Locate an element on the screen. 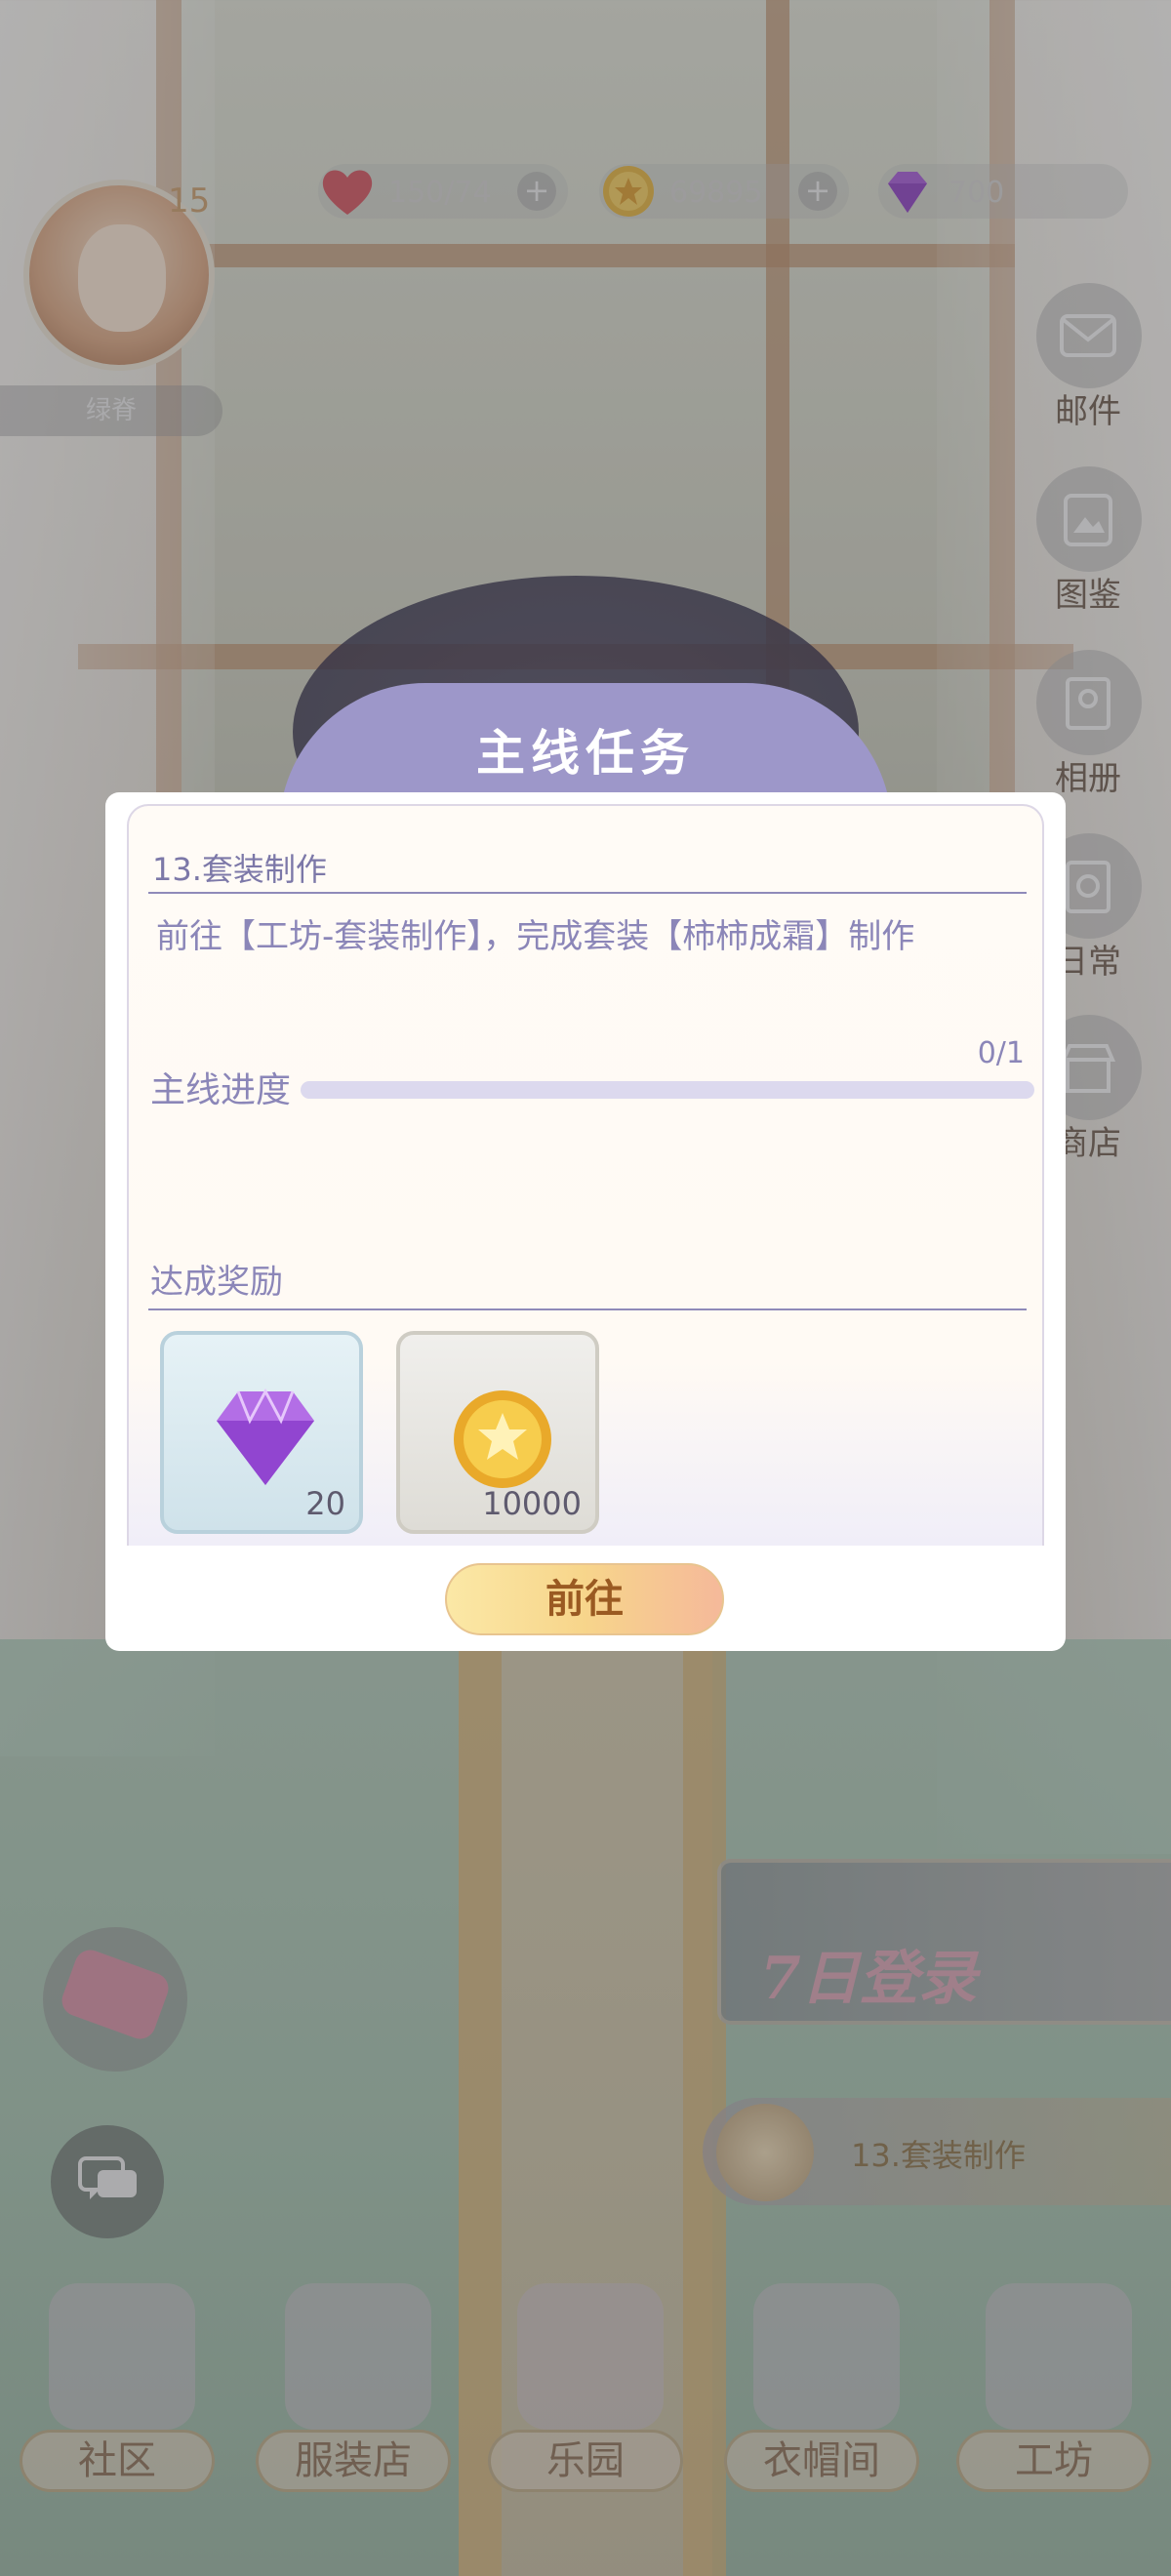 This screenshot has width=1171, height=2576. go-button: 前往 is located at coordinates (584, 1599).